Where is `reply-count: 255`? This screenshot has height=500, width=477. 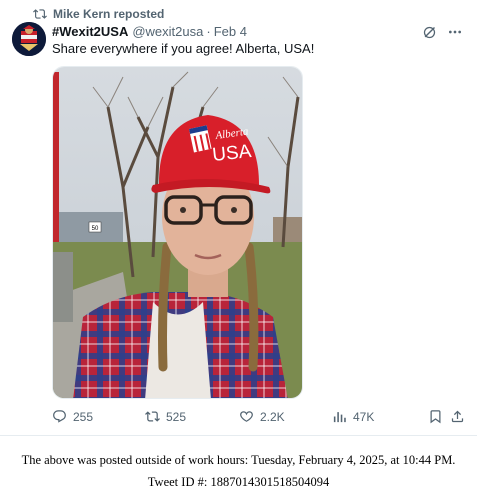 reply-count: 255 is located at coordinates (83, 416).